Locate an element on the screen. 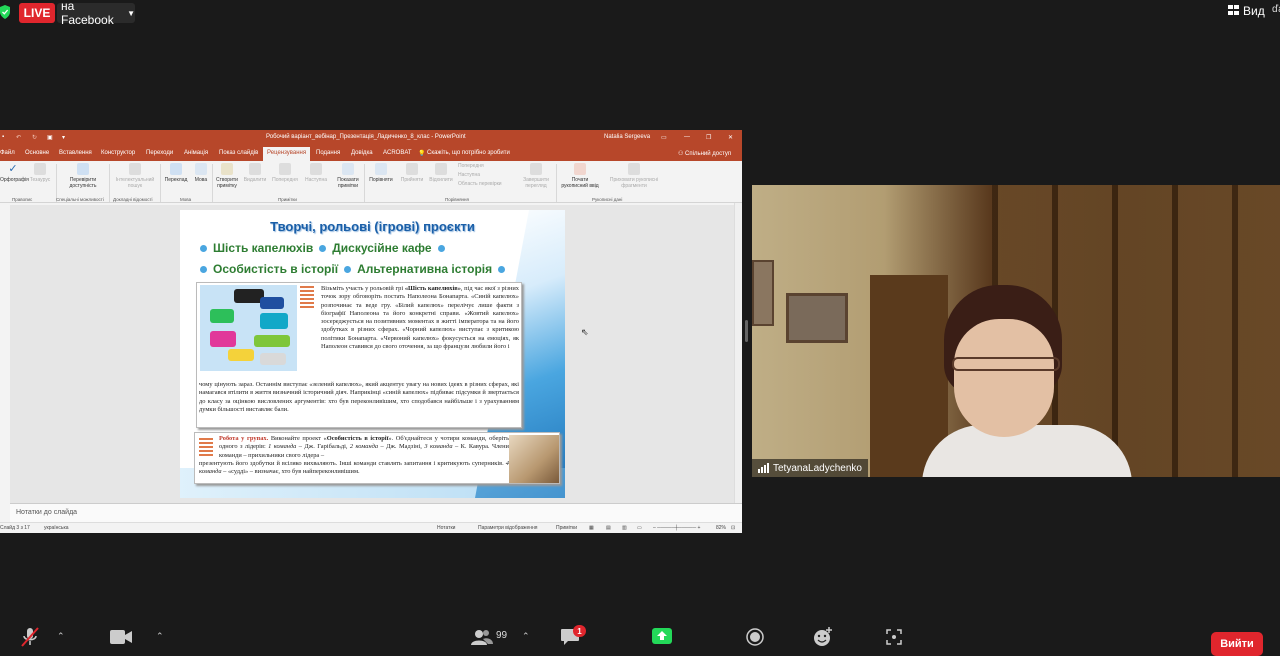 This screenshot has width=1280, height=656. new-comment-button: Створити примітку is located at coordinates (227, 176).